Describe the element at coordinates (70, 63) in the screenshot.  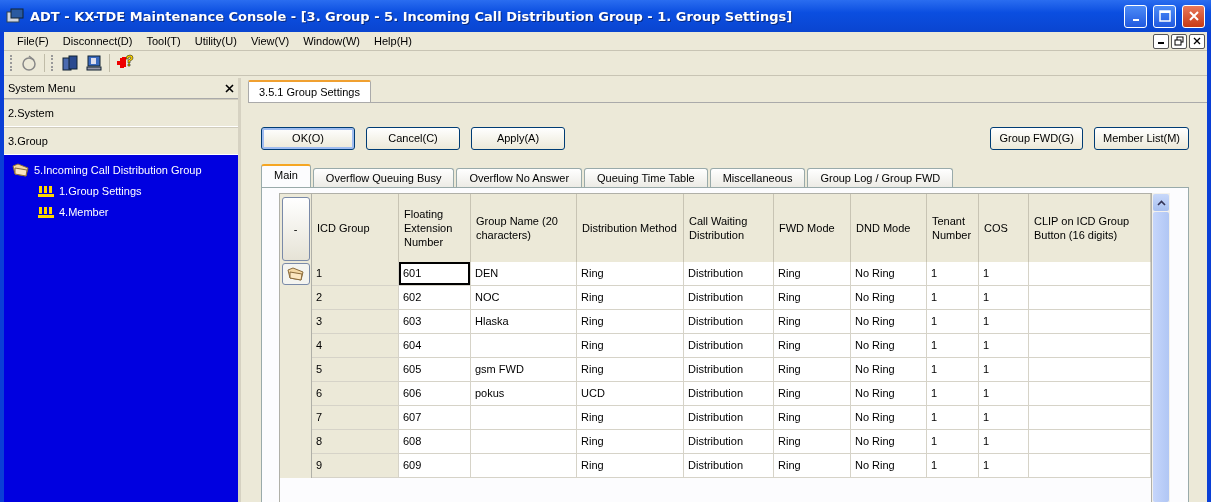
I see `device-icon` at that location.